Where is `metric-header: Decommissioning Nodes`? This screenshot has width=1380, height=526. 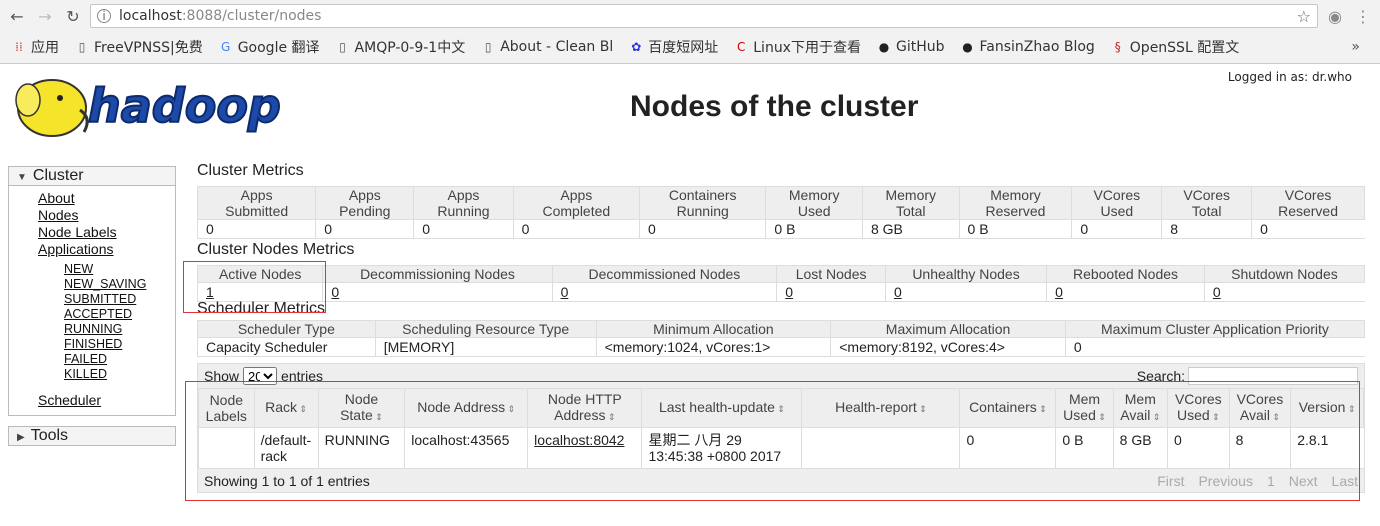
metric-header: Decommissioning Nodes is located at coordinates (437, 274).